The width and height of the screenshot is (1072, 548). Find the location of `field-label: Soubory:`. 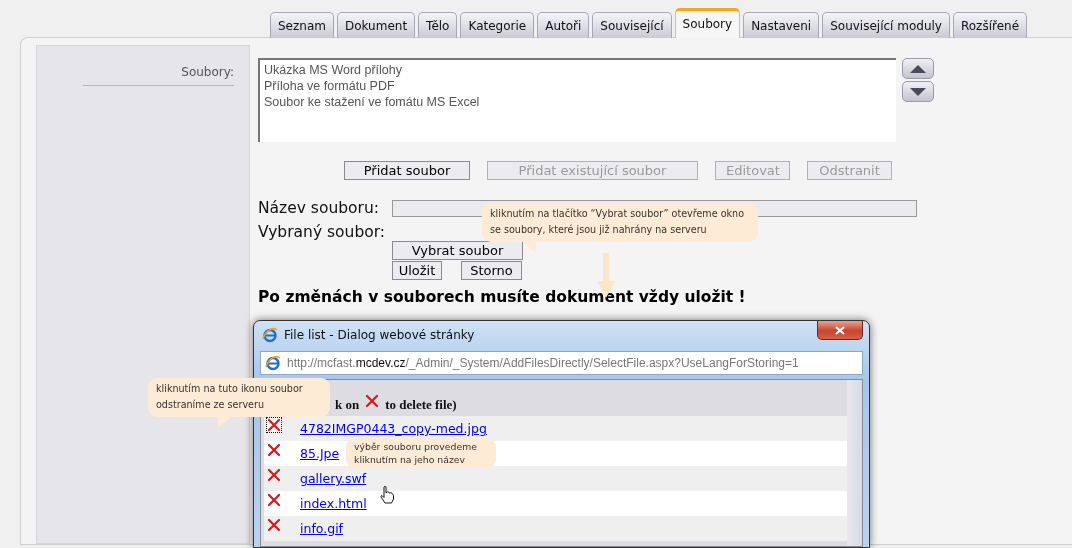

field-label: Soubory: is located at coordinates (158, 75).